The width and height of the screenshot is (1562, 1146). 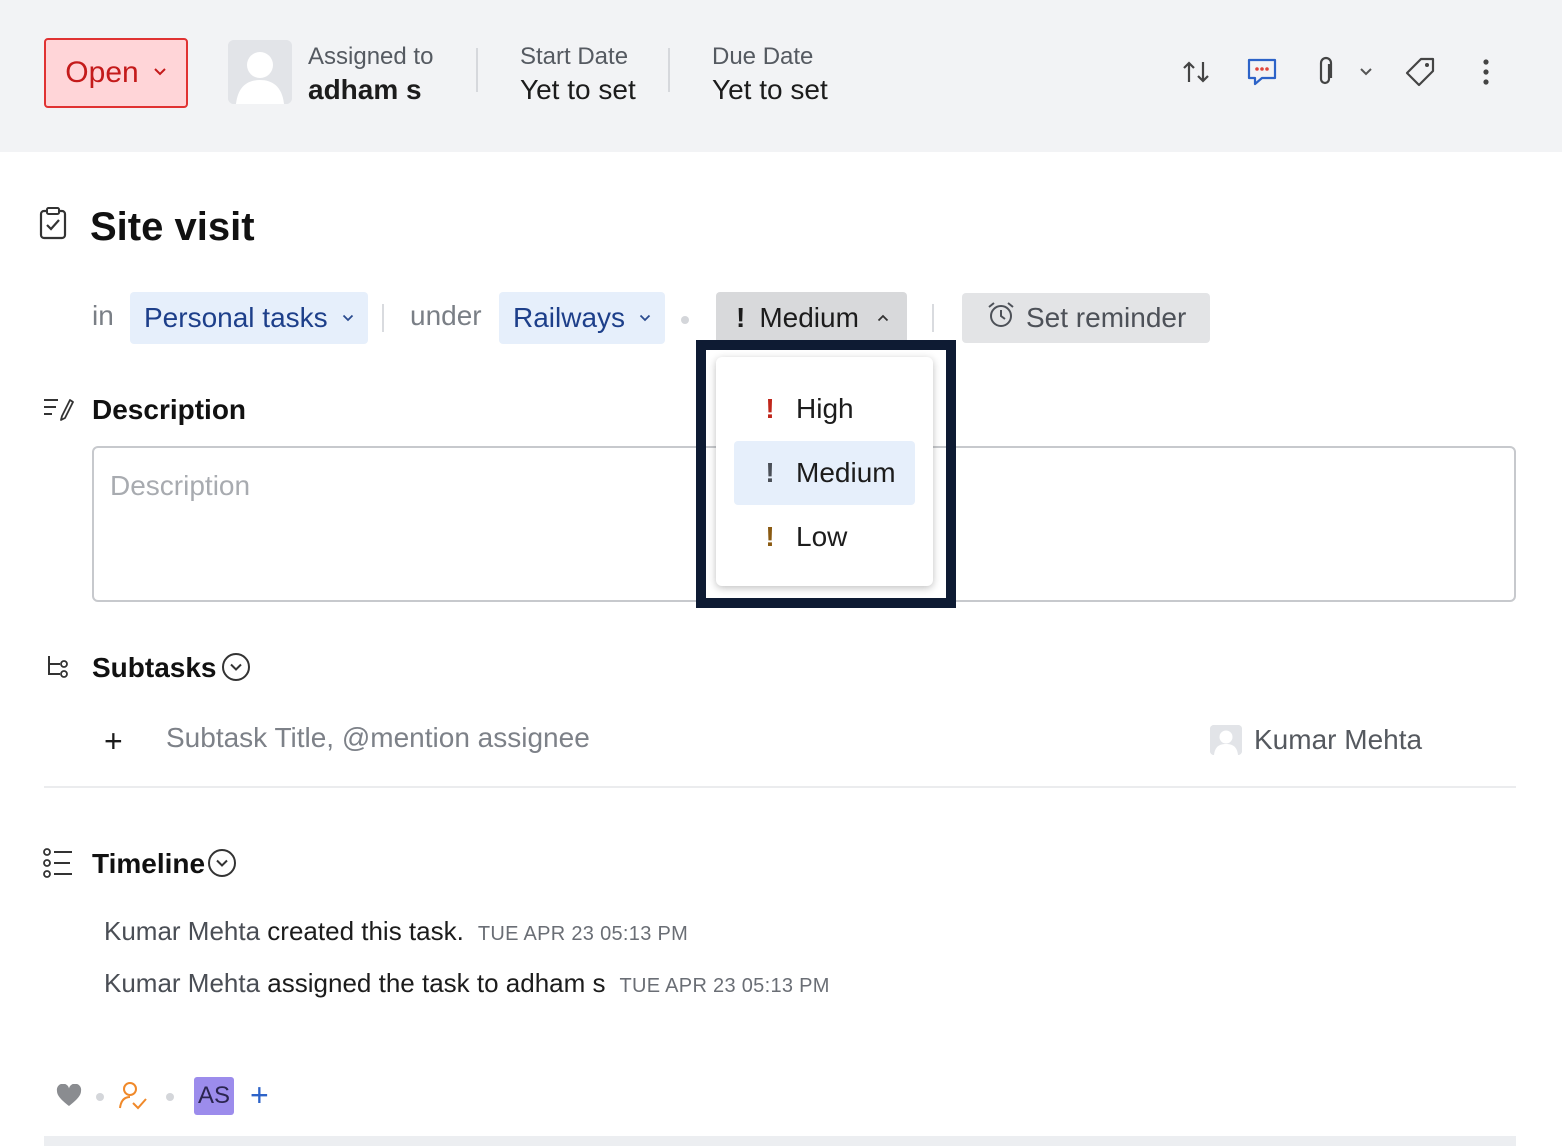 What do you see at coordinates (236, 667) in the screenshot?
I see `subtasks-collapse-icon` at bounding box center [236, 667].